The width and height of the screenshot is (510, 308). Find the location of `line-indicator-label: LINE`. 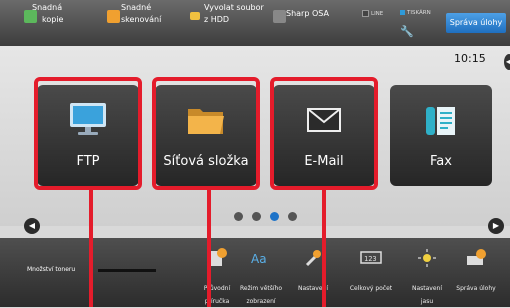

line-indicator-label: LINE is located at coordinates (377, 14).